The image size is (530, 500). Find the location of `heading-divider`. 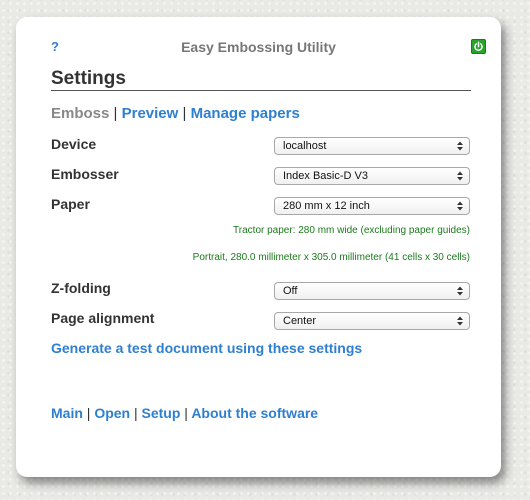

heading-divider is located at coordinates (261, 90).